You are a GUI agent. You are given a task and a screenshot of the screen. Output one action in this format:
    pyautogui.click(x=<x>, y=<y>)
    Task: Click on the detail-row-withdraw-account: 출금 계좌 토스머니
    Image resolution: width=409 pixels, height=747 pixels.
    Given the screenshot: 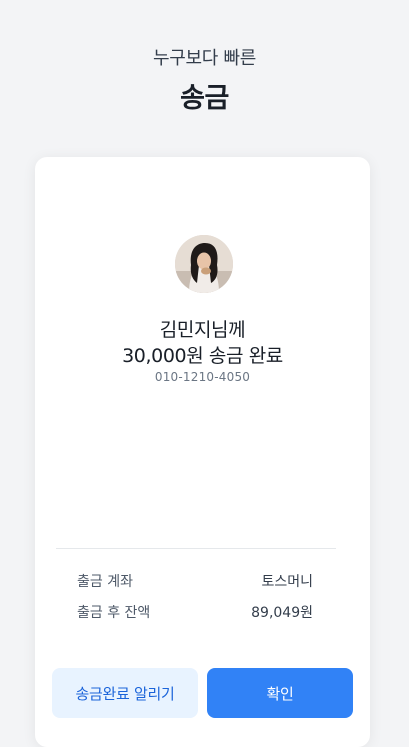 What is the action you would take?
    pyautogui.click(x=195, y=581)
    